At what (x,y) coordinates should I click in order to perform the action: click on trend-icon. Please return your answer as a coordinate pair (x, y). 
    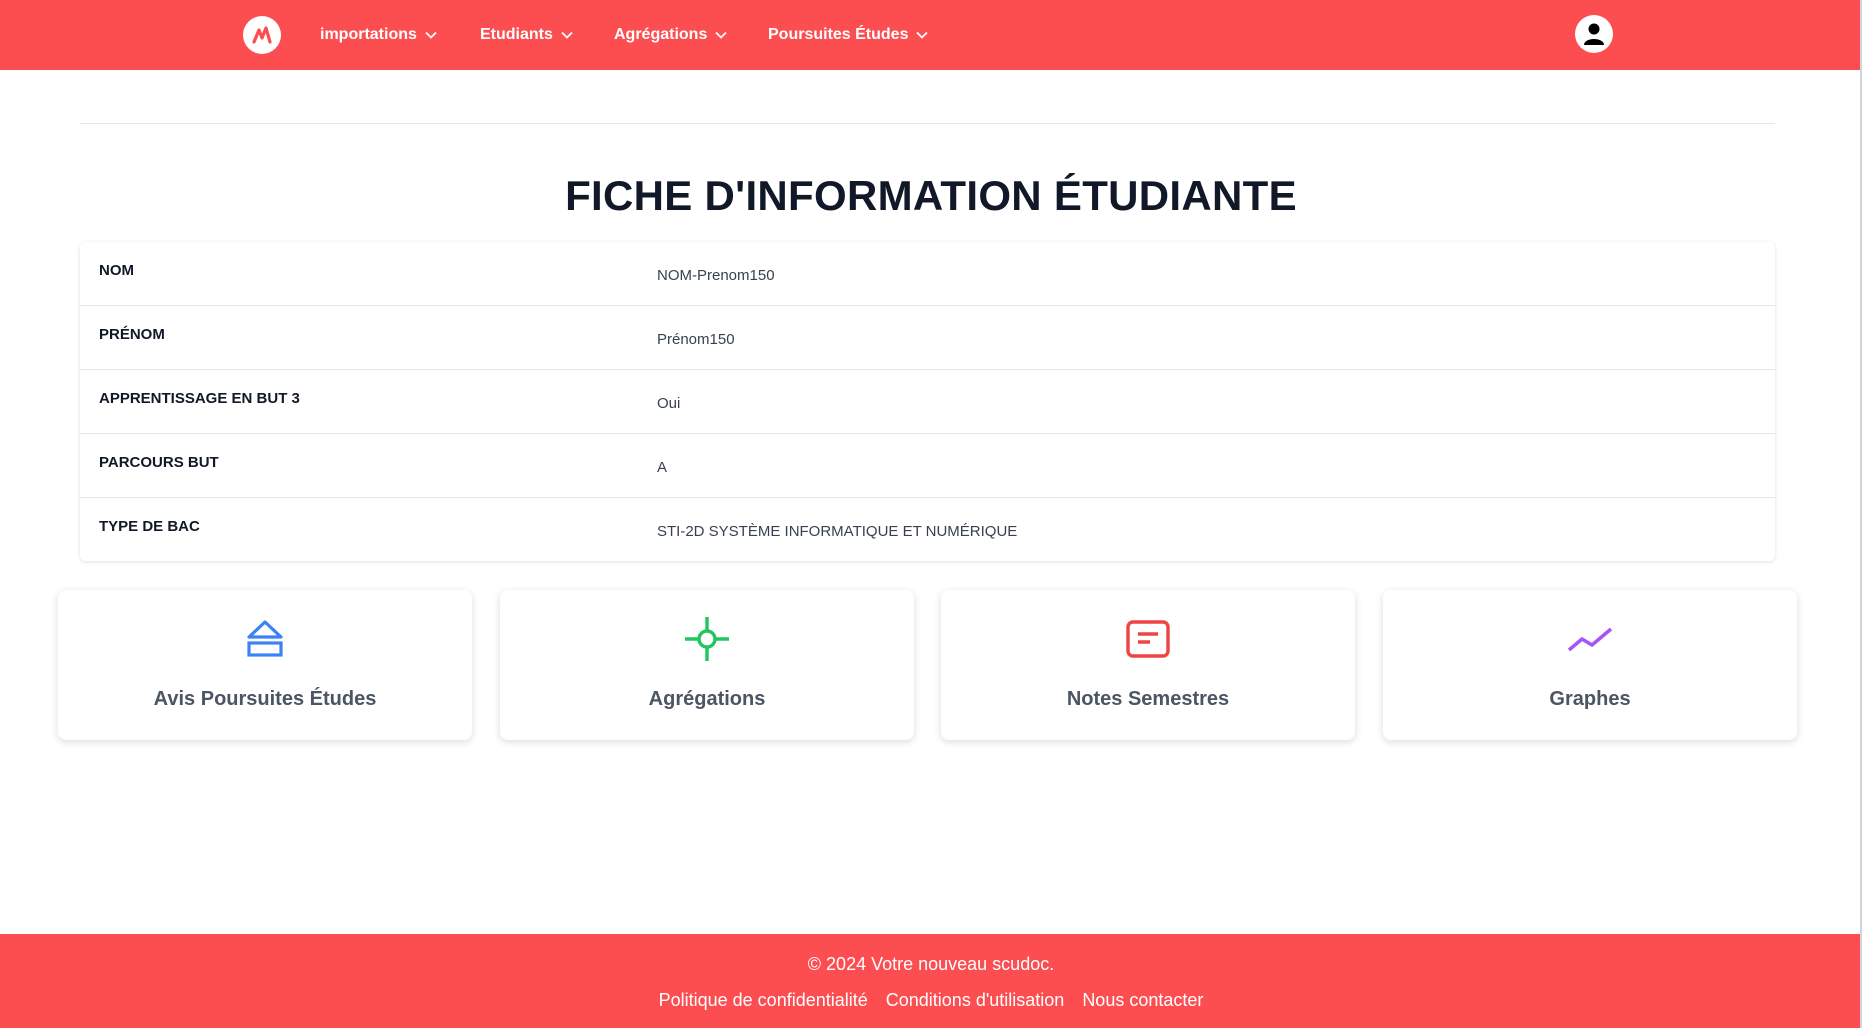
    Looking at the image, I should click on (1590, 639).